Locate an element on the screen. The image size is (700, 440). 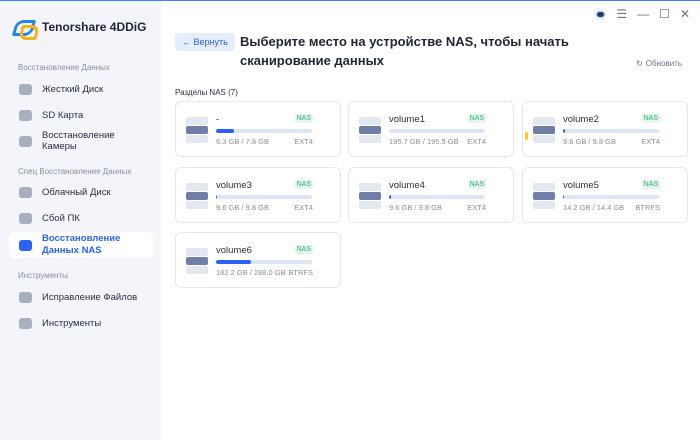
cloud-icon is located at coordinates (25, 192).